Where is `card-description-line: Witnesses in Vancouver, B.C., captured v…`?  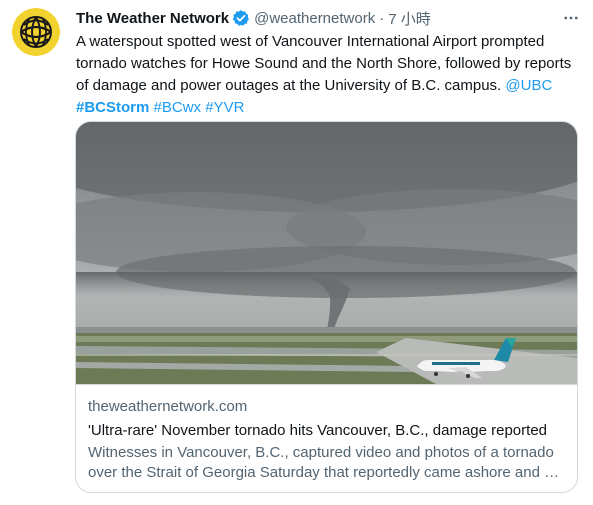
card-description-line: Witnesses in Vancouver, B.C., captured v… is located at coordinates (321, 452).